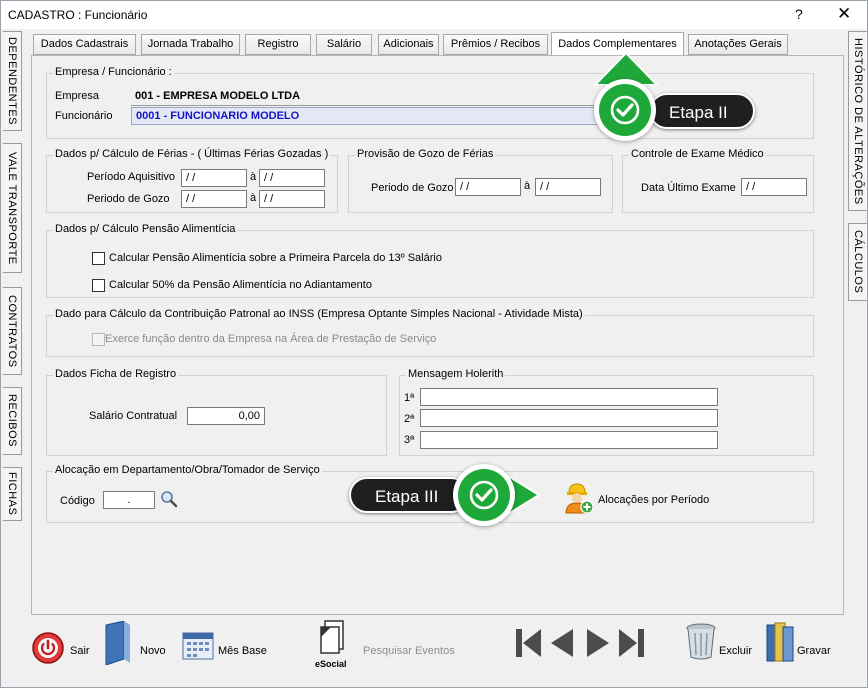 The width and height of the screenshot is (868, 688). I want to click on mes-base-button: Mês Base, so click(226, 649).